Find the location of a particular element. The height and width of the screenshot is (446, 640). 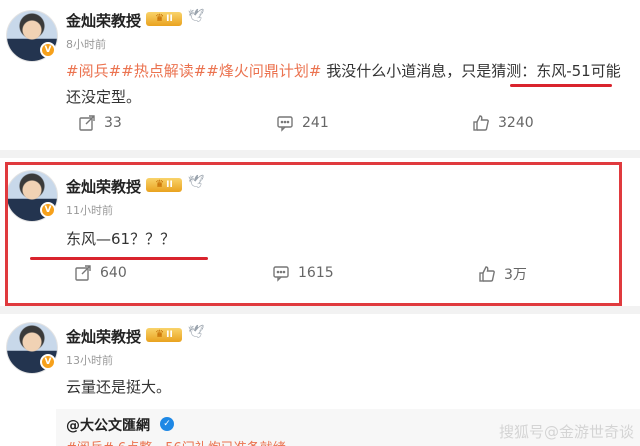

quoted-author: @大公文匯網 is located at coordinates (108, 425).